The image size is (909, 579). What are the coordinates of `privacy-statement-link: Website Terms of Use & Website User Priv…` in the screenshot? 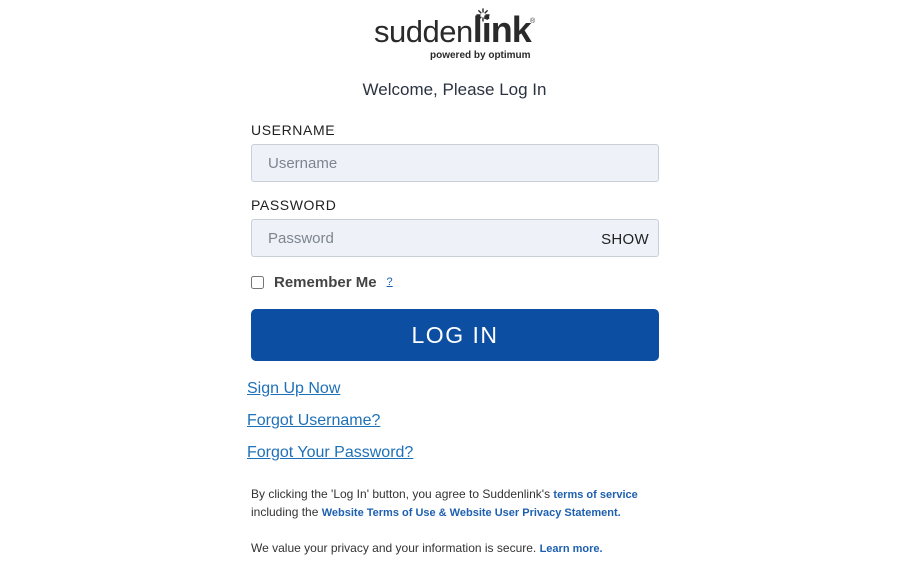 It's located at (471, 513).